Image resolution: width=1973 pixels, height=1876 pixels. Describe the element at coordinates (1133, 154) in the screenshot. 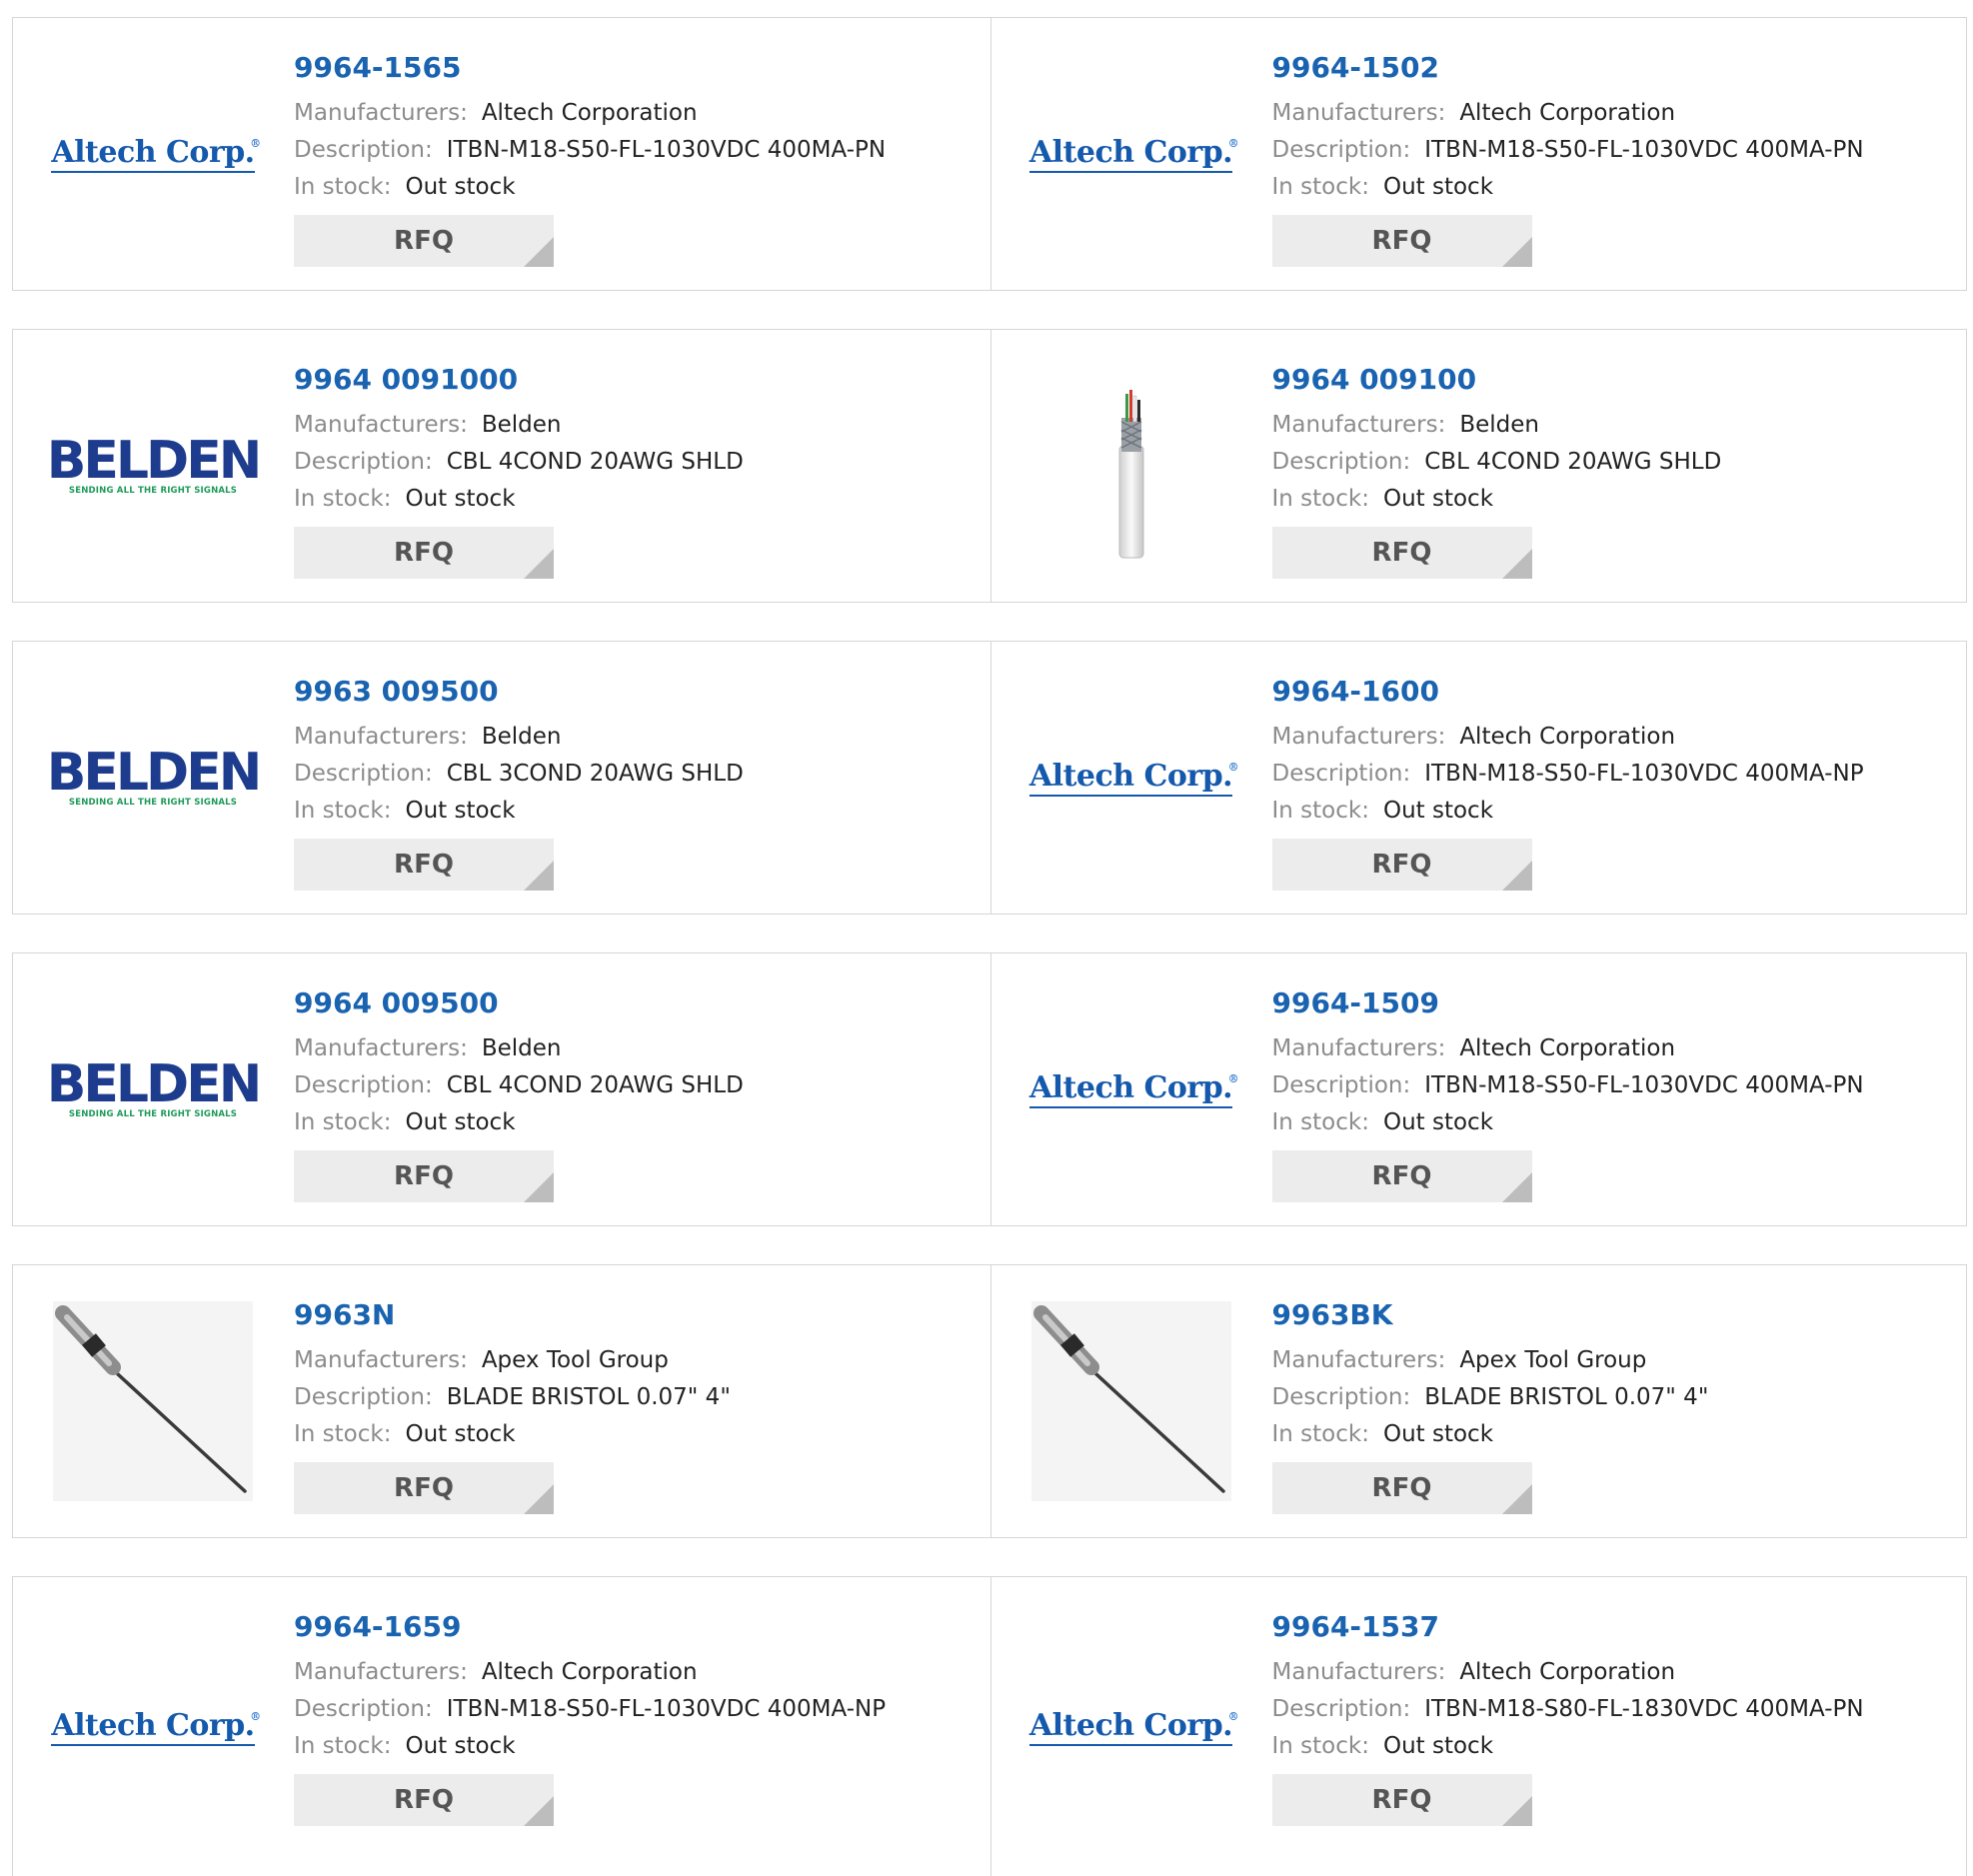

I see `altech-logo: Altech Corp. ®` at that location.